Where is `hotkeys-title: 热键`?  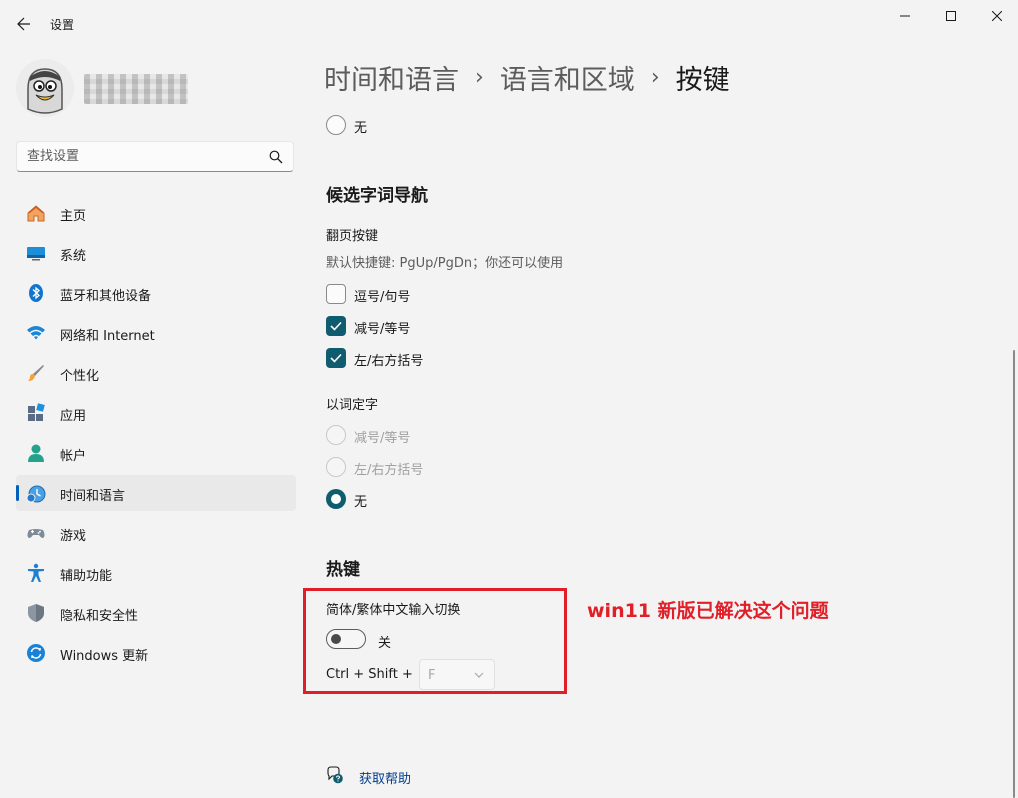 hotkeys-title: 热键 is located at coordinates (343, 570).